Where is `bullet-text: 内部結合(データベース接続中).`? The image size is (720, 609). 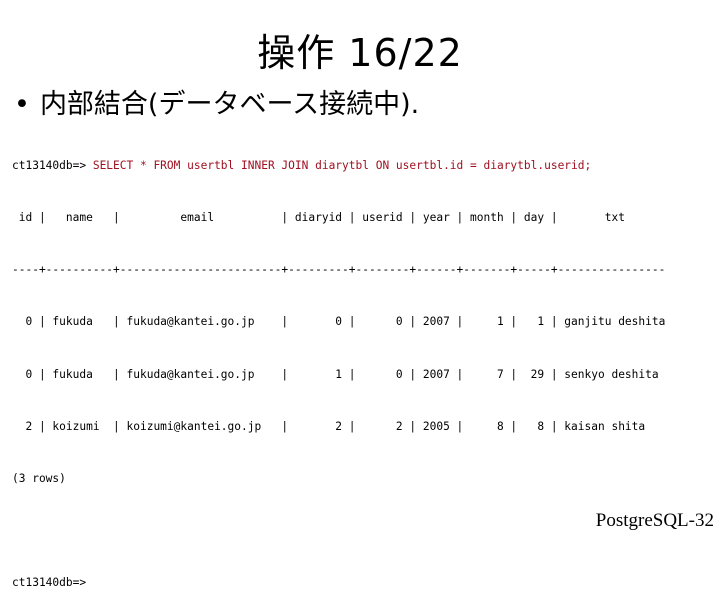 bullet-text: 内部結合(データベース接続中). is located at coordinates (229, 104).